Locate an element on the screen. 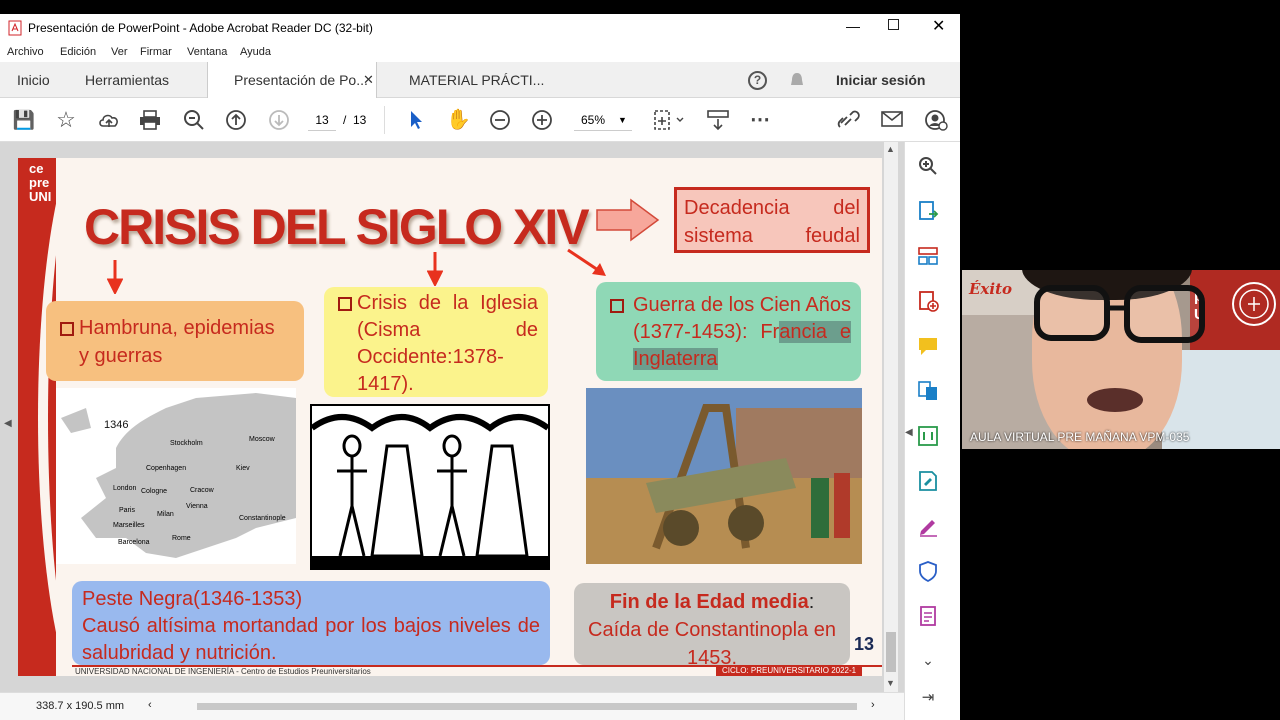  webcam-person-mouth is located at coordinates (1115, 400).